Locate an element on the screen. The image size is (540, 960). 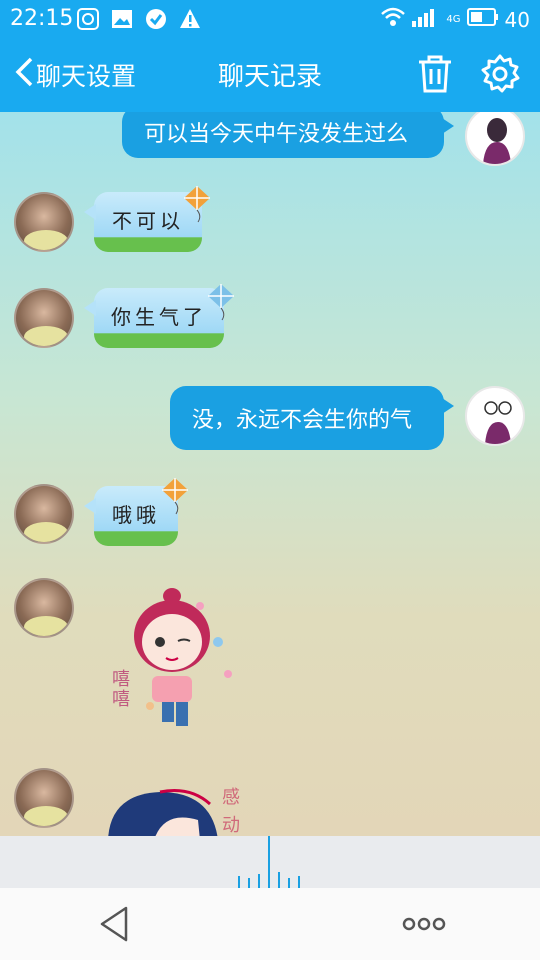
gear-icon is located at coordinates (500, 74).